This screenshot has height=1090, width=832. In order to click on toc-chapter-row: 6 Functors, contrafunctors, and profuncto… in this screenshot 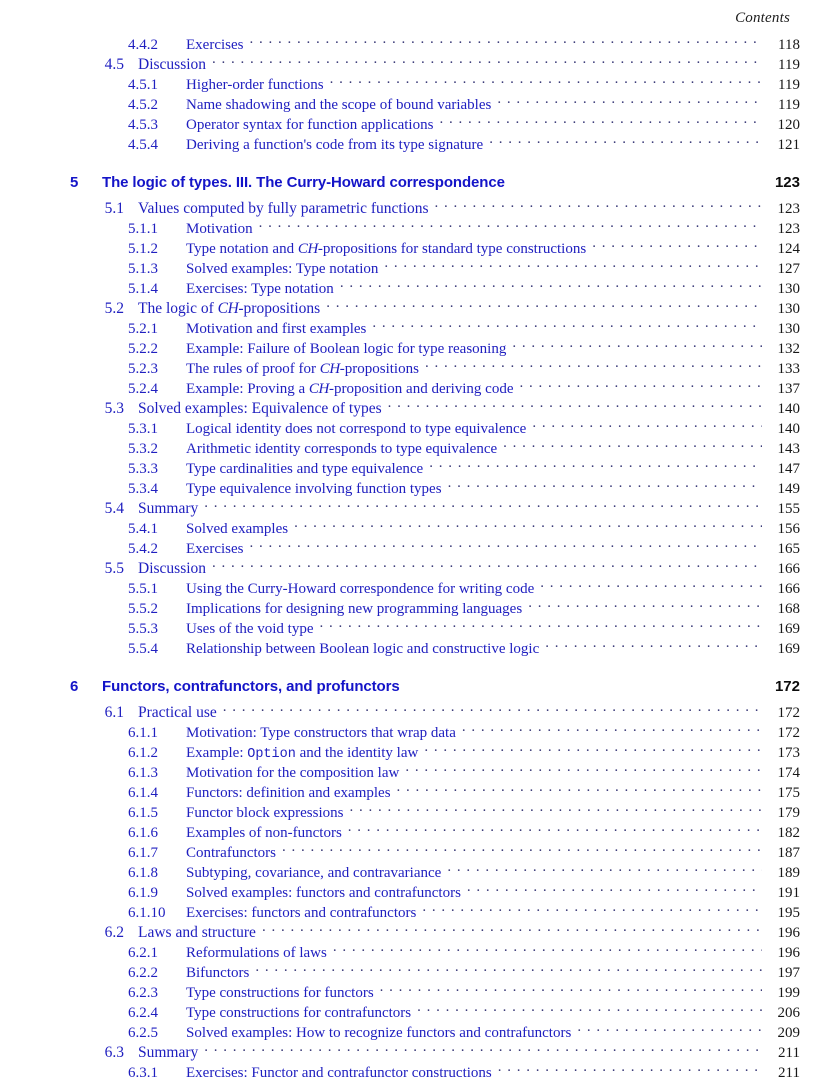, I will do `click(416, 686)`.